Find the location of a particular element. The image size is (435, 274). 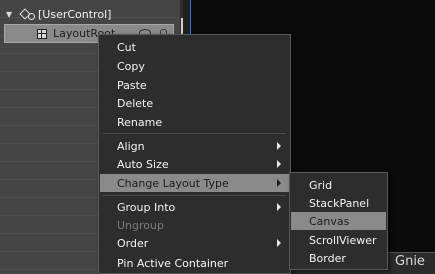

menu-item-label: Auto Size is located at coordinates (143, 164).